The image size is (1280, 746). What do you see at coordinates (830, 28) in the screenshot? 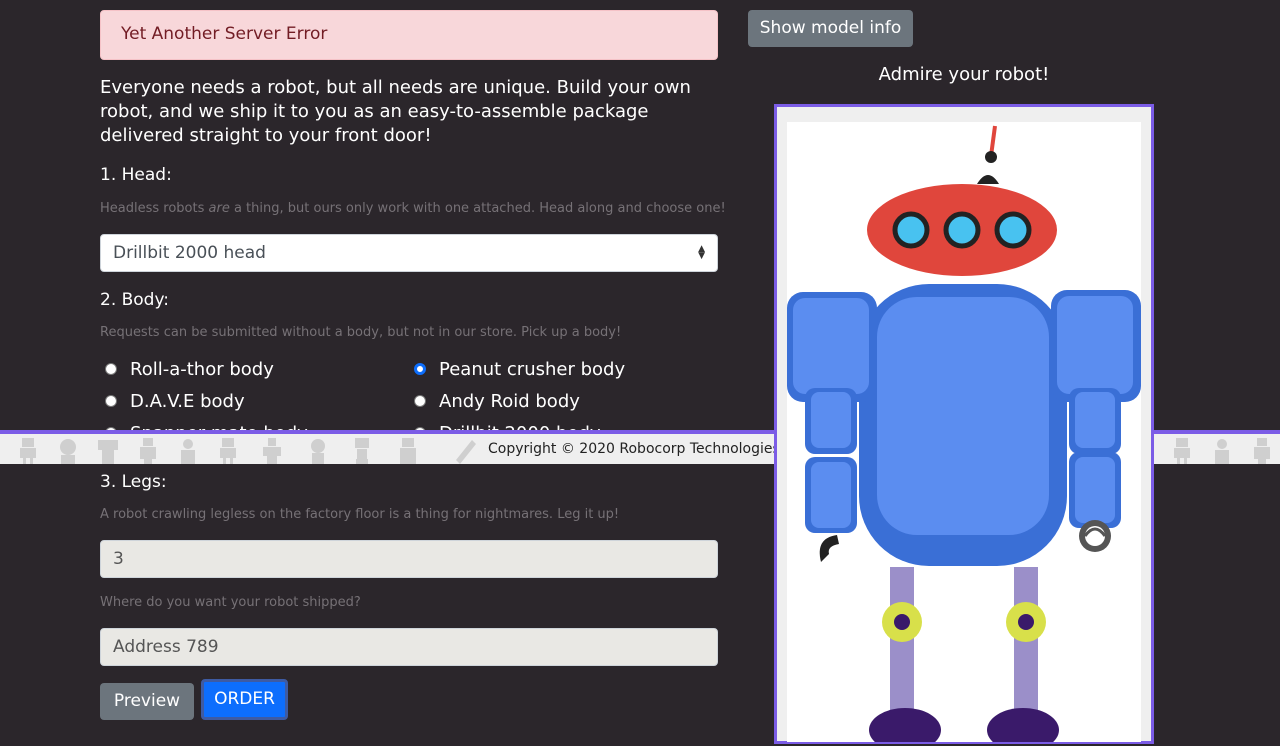
I see `show-model-info-button: Show model info` at bounding box center [830, 28].